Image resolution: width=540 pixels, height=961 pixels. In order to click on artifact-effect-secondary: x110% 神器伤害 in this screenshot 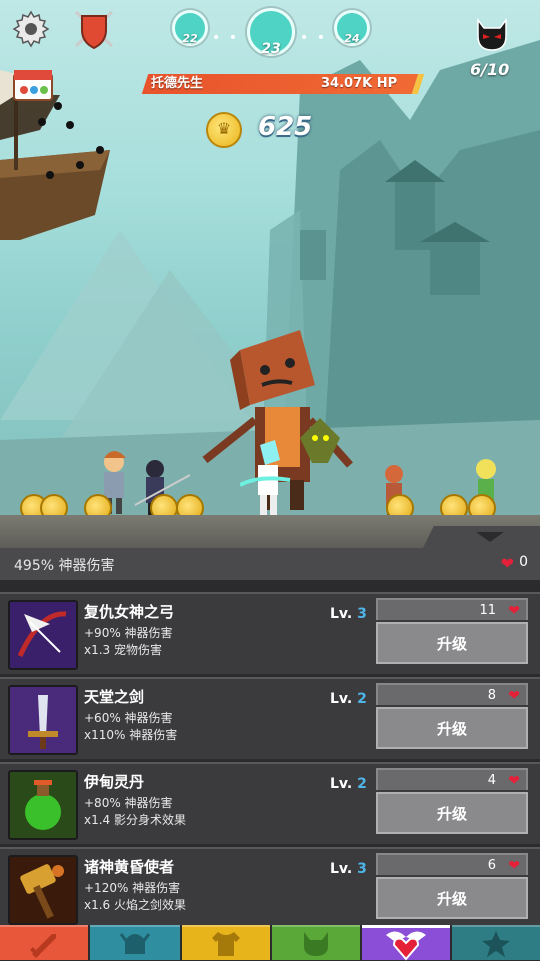, I will do `click(131, 735)`.